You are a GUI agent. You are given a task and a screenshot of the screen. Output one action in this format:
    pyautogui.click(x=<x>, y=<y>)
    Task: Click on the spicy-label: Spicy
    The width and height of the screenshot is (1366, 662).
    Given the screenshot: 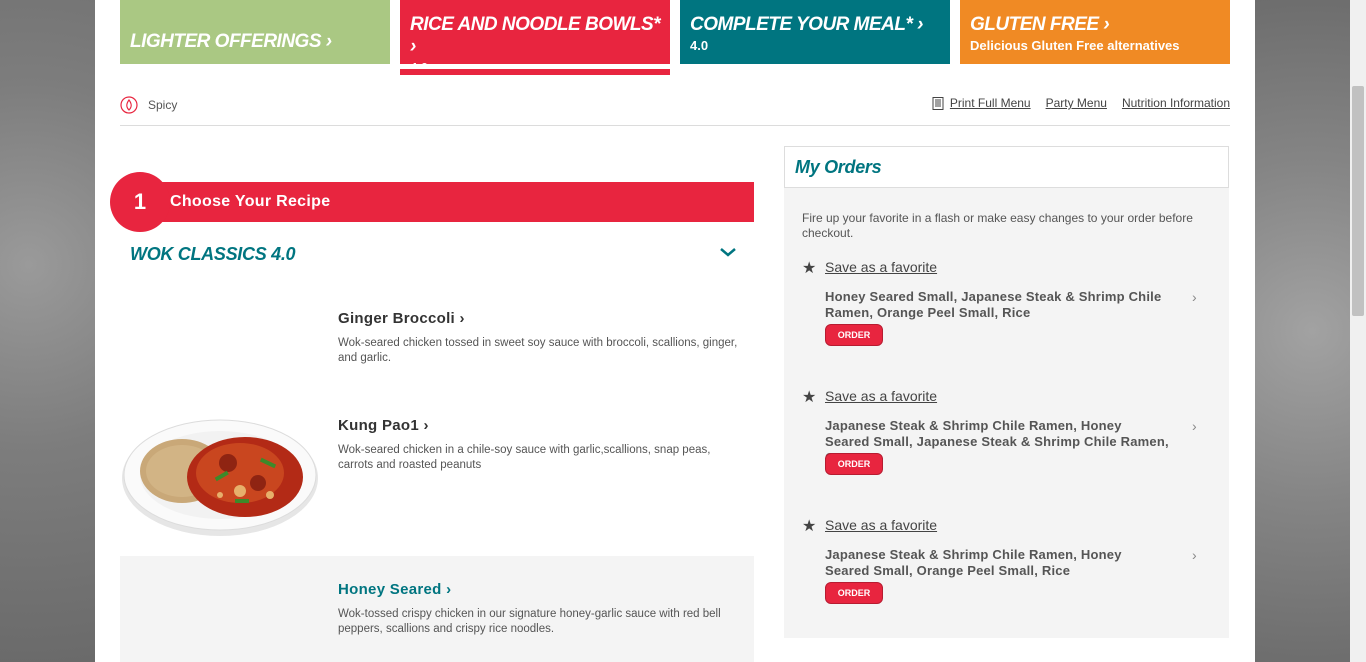 What is the action you would take?
    pyautogui.click(x=163, y=105)
    